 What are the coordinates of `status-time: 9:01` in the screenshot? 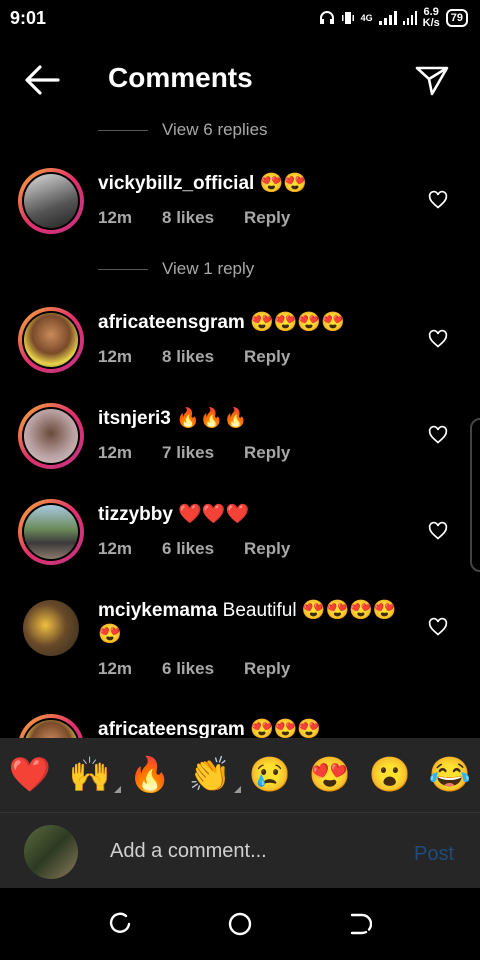 It's located at (28, 17).